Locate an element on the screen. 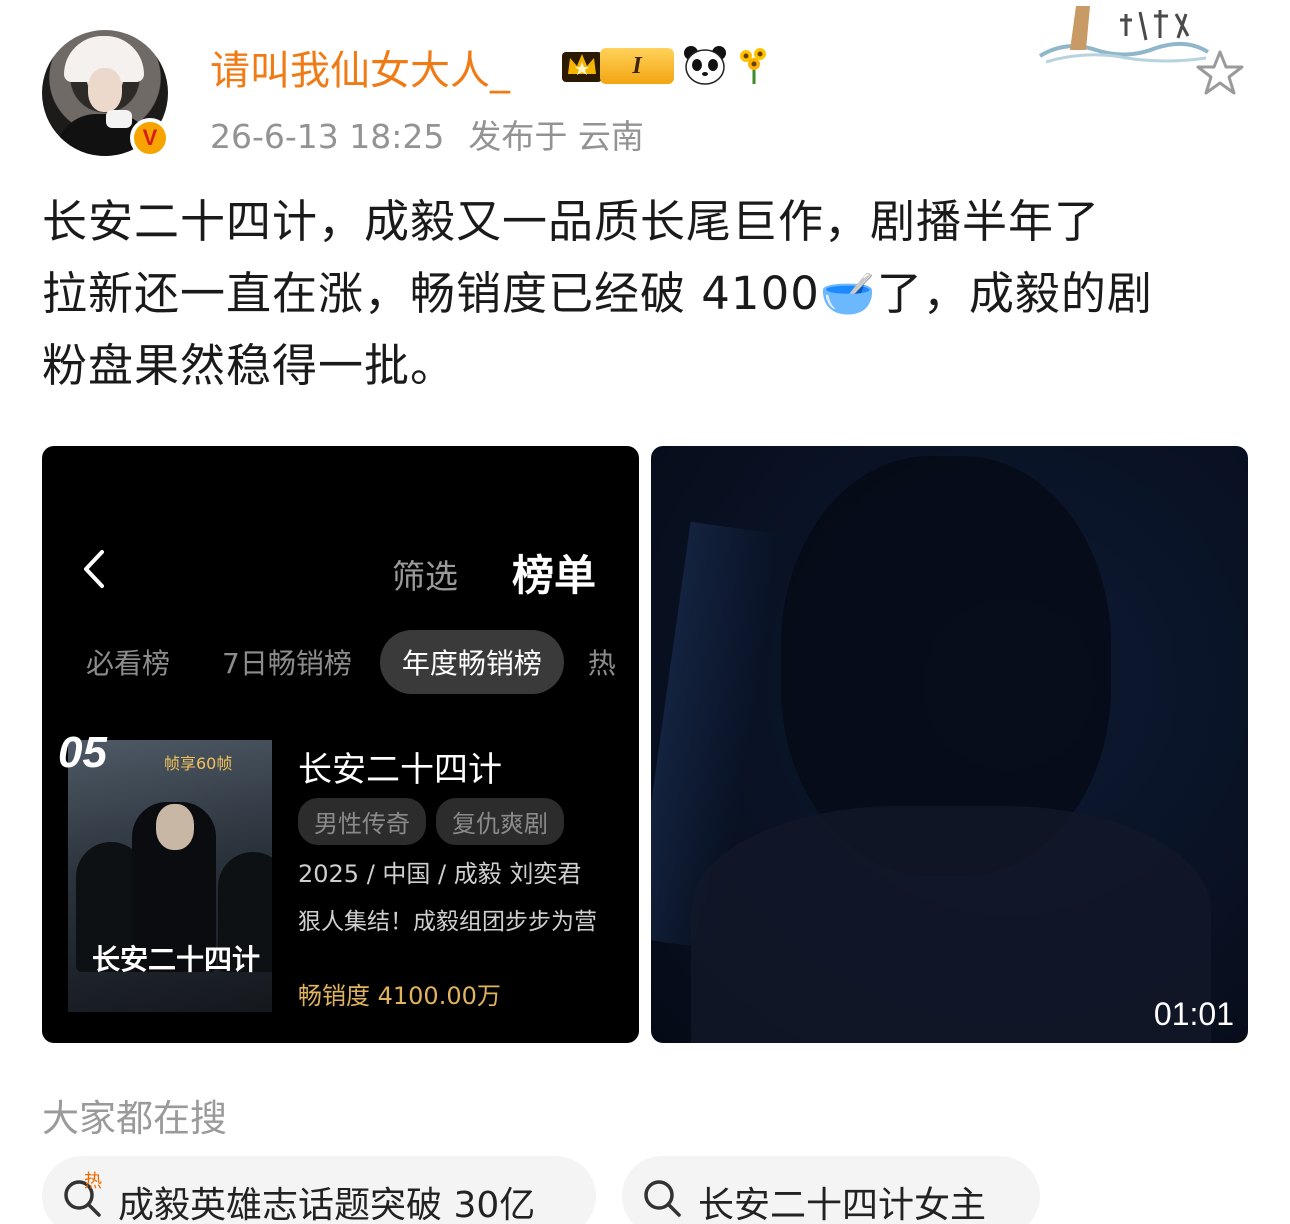  search-icon is located at coordinates (662, 1198).